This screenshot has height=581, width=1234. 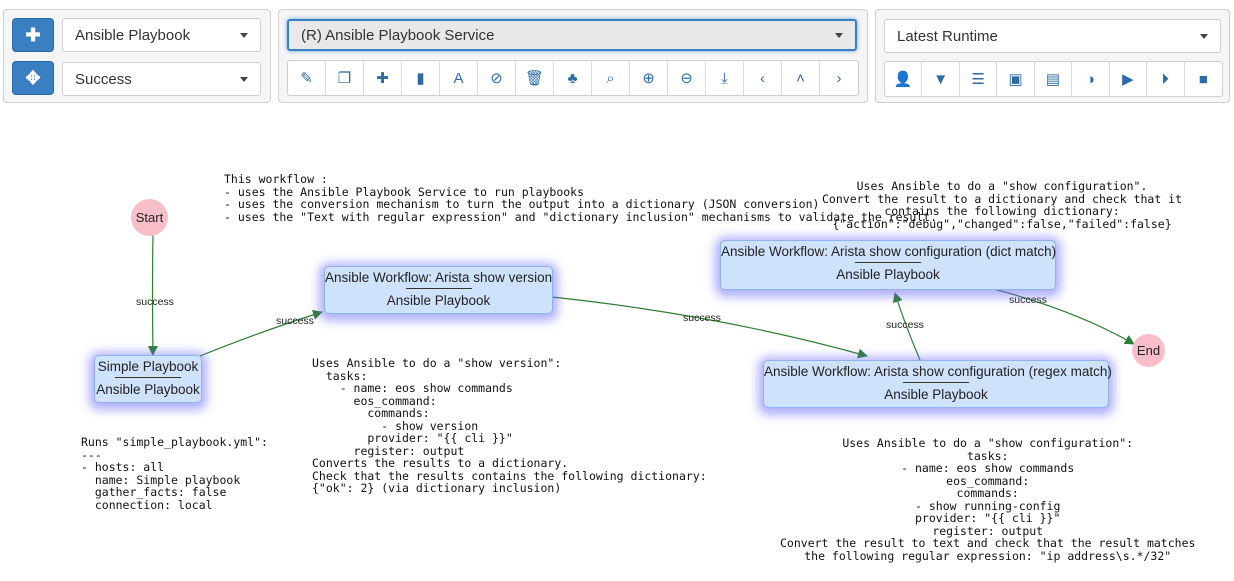 I want to click on start-node: Start, so click(x=149, y=217).